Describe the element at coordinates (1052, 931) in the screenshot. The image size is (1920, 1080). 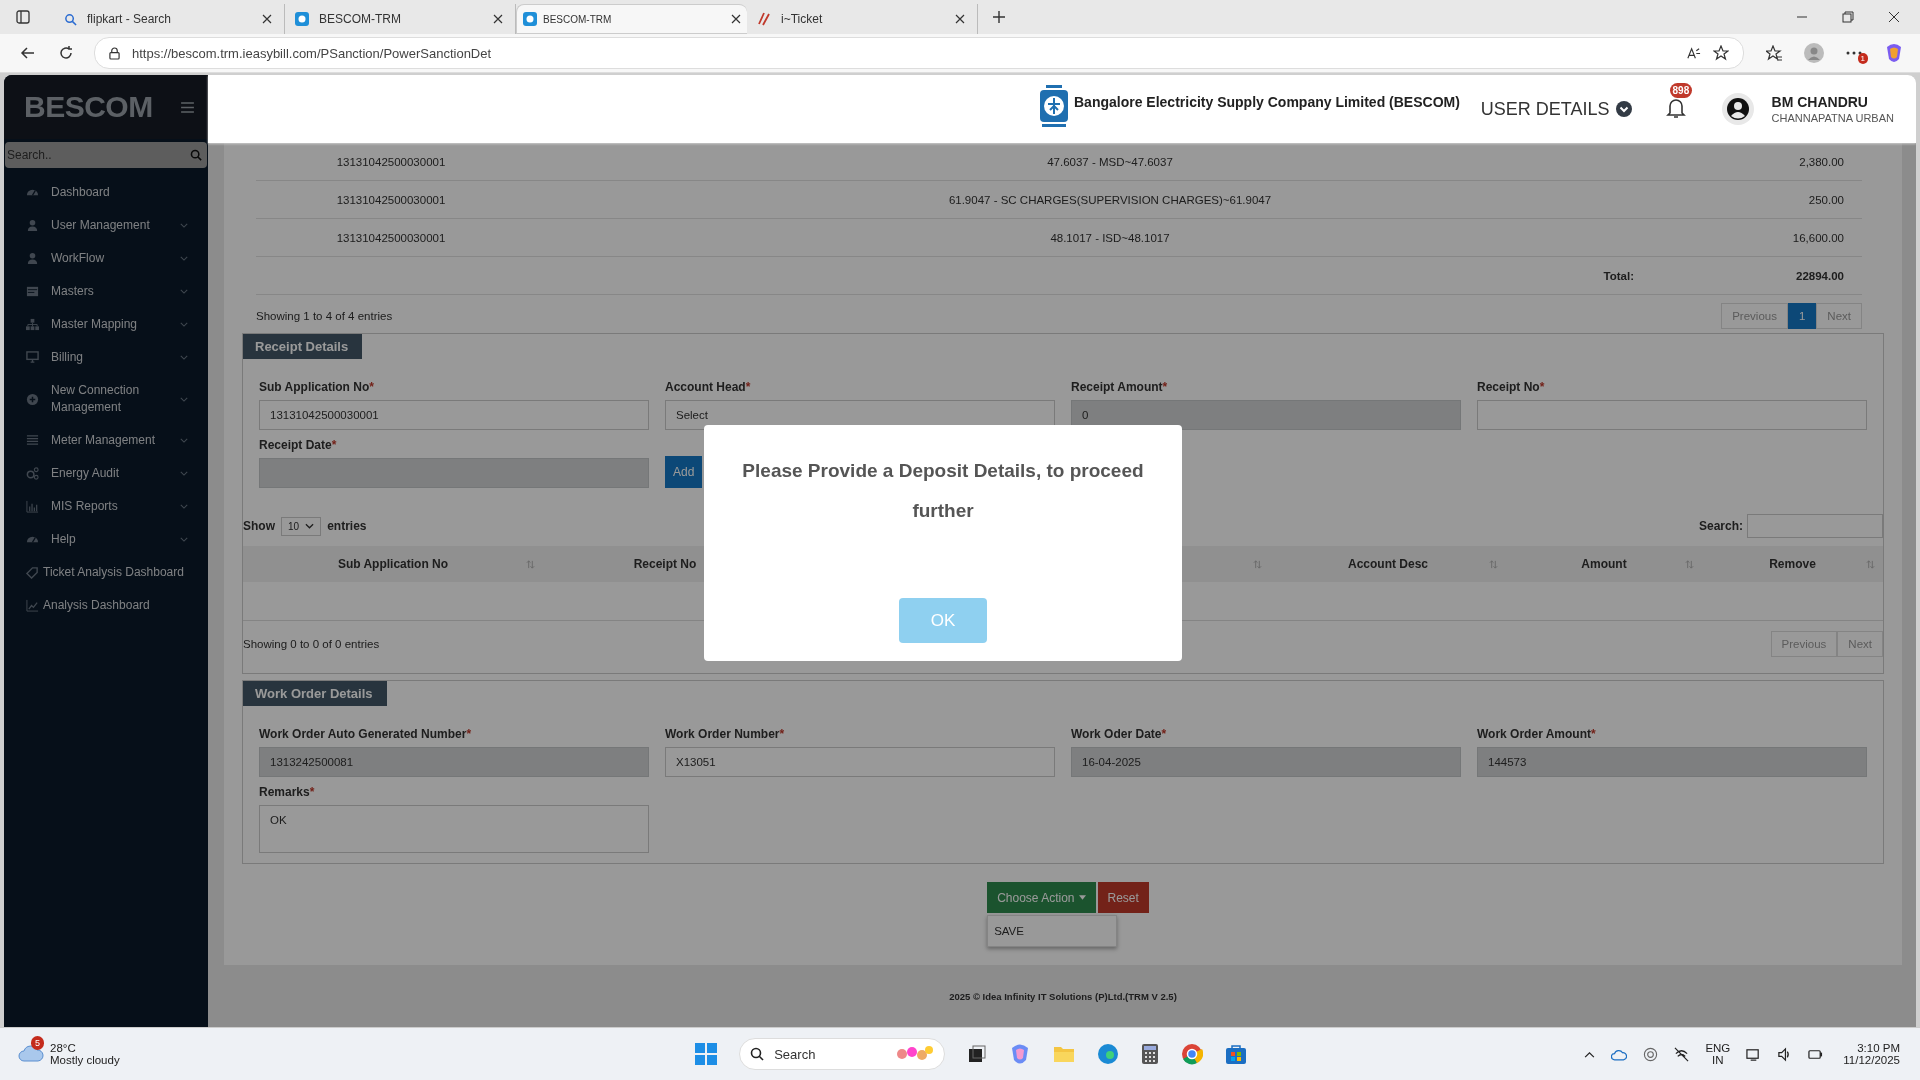
I see `menu-item: SAVE` at that location.